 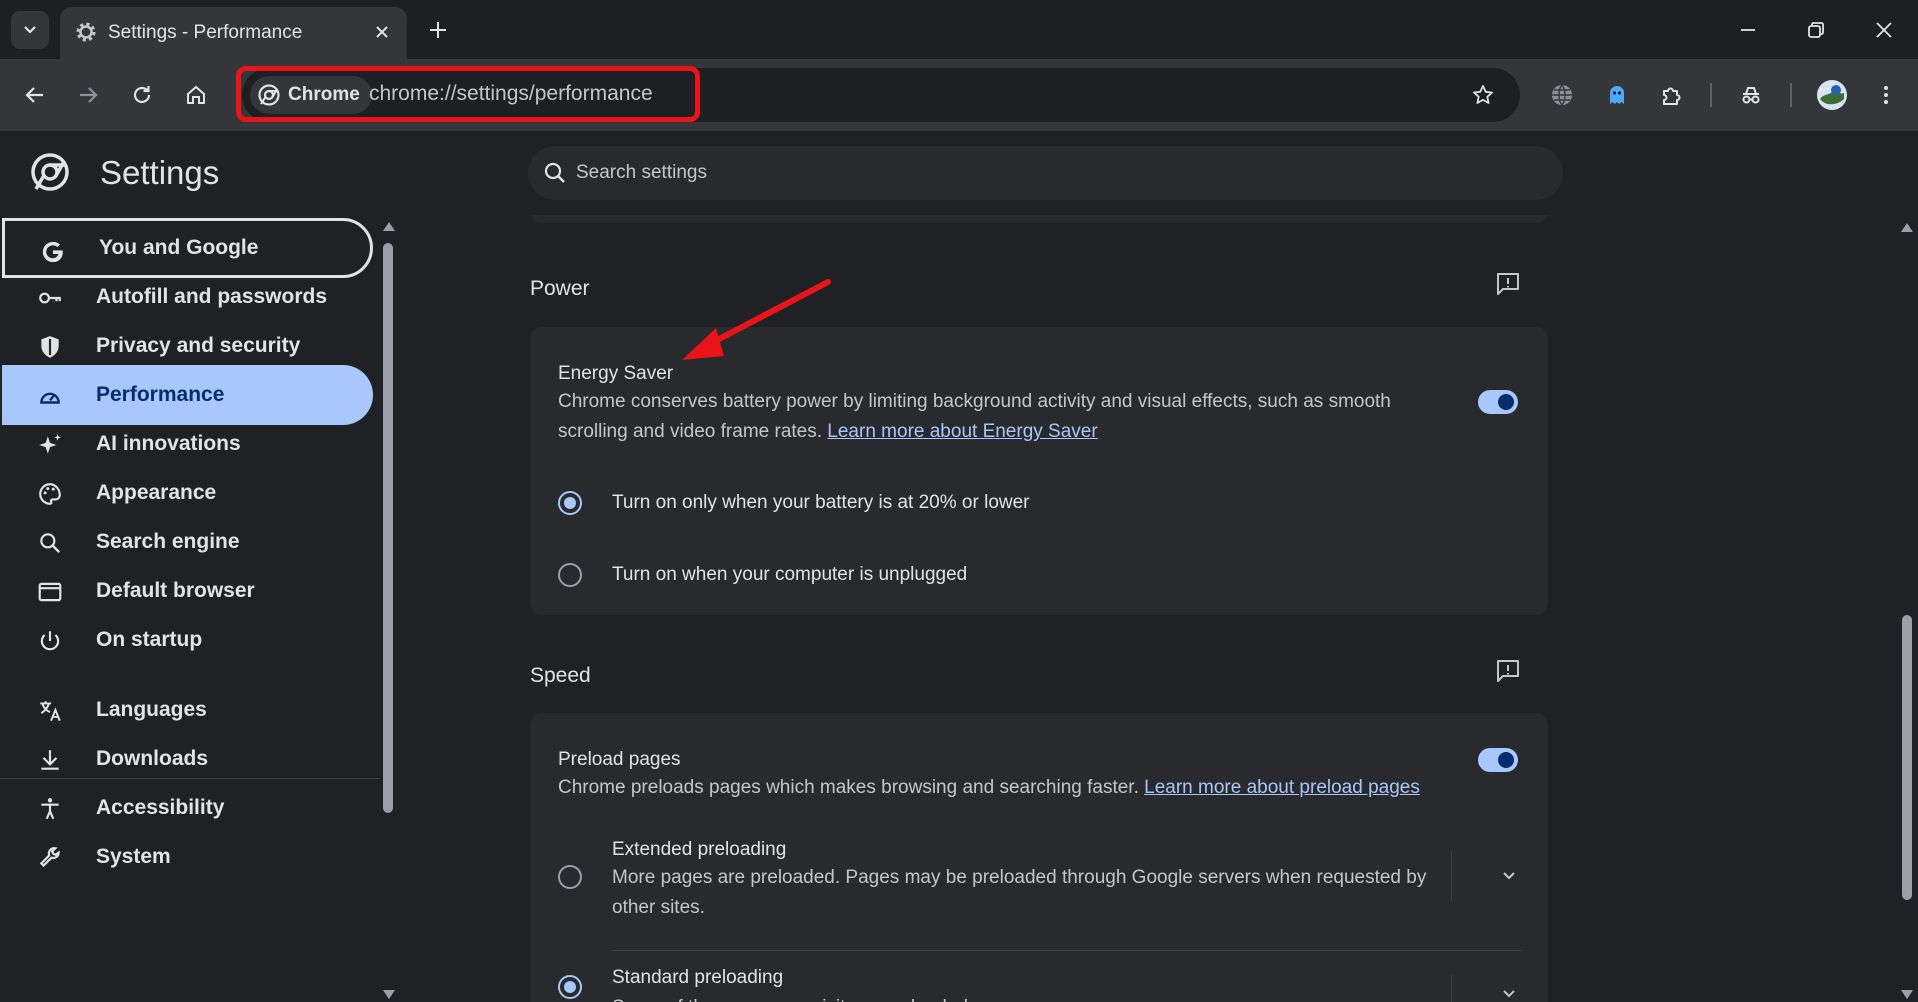 What do you see at coordinates (50, 298) in the screenshot?
I see `key-icon` at bounding box center [50, 298].